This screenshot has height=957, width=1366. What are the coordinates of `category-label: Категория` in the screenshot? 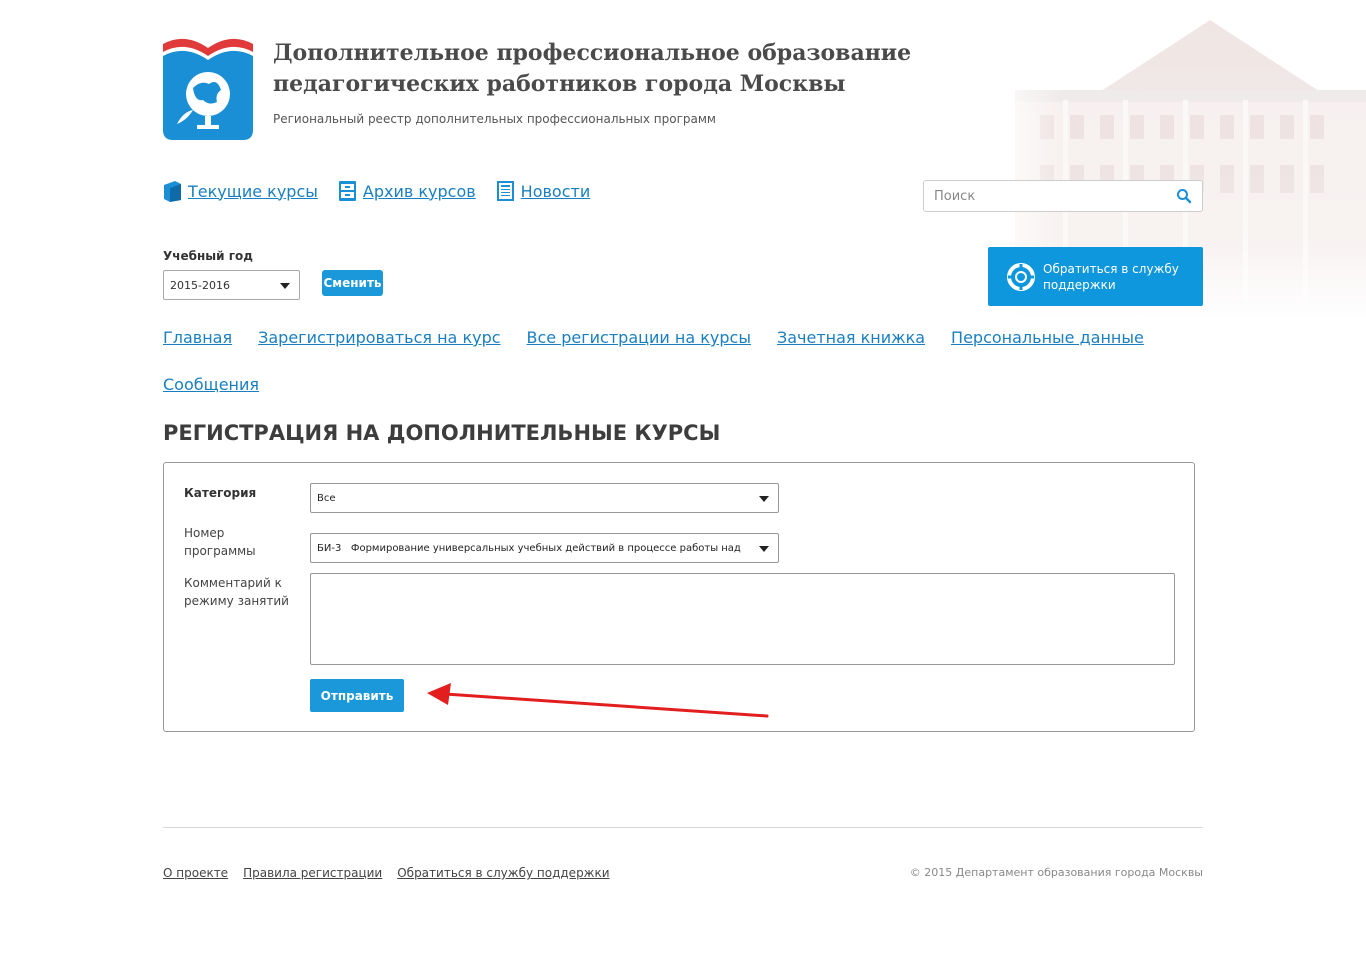 It's located at (220, 493).